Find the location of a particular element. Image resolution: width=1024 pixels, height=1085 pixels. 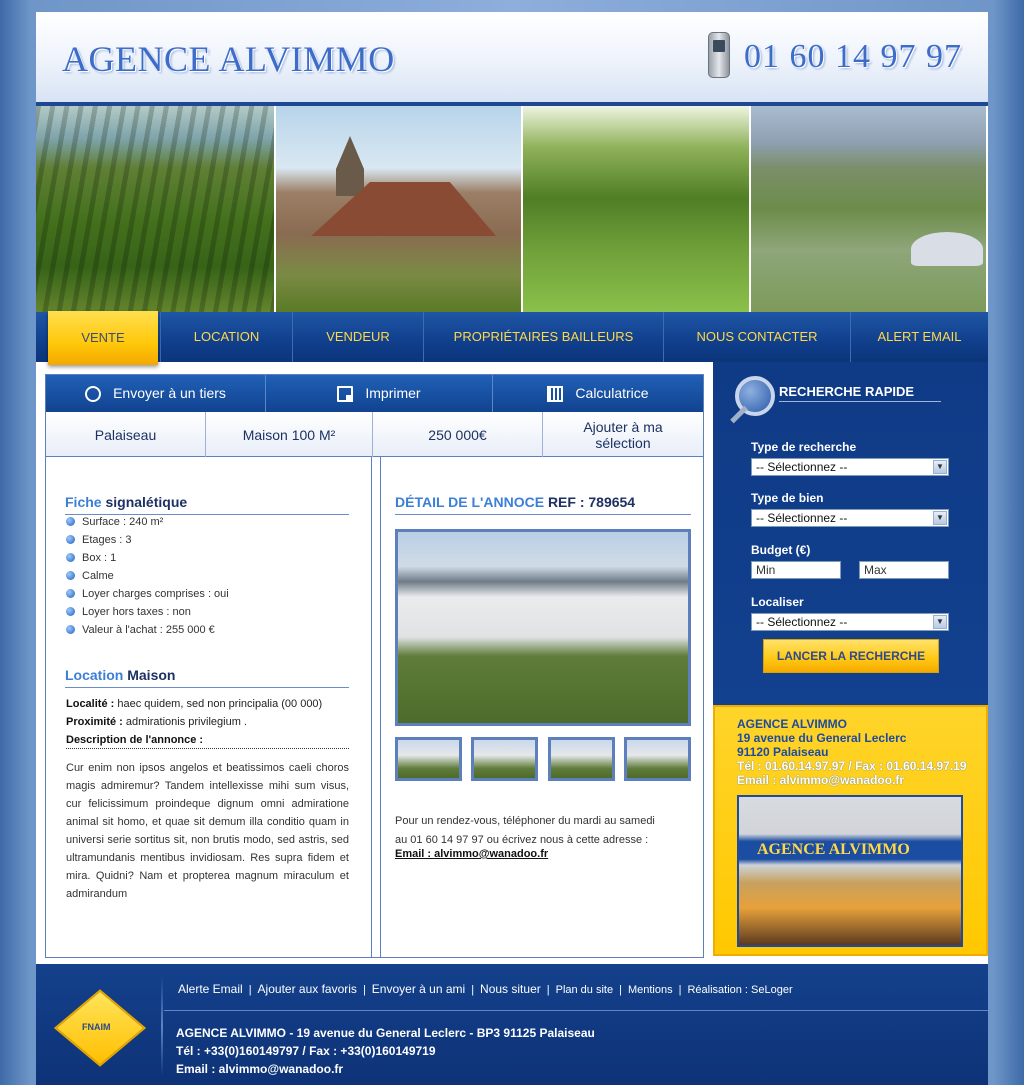

footer-link-alerte-email: Alerte Email is located at coordinates (210, 989).